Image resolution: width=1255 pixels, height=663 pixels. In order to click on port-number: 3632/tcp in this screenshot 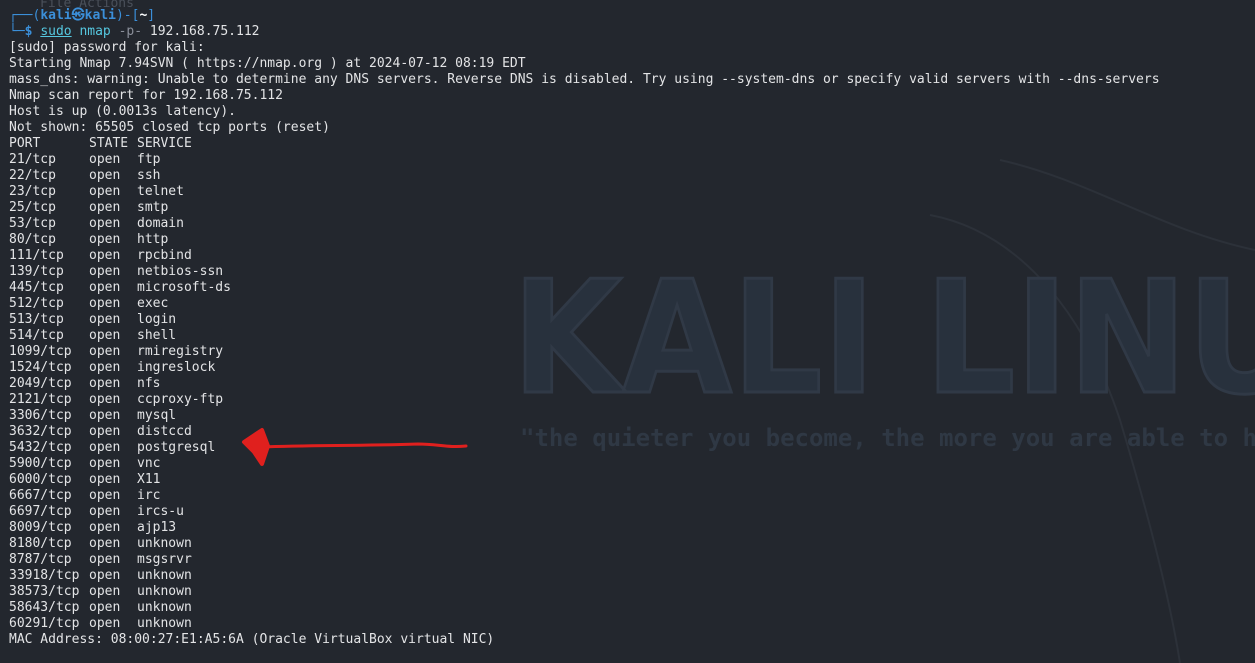, I will do `click(40, 431)`.